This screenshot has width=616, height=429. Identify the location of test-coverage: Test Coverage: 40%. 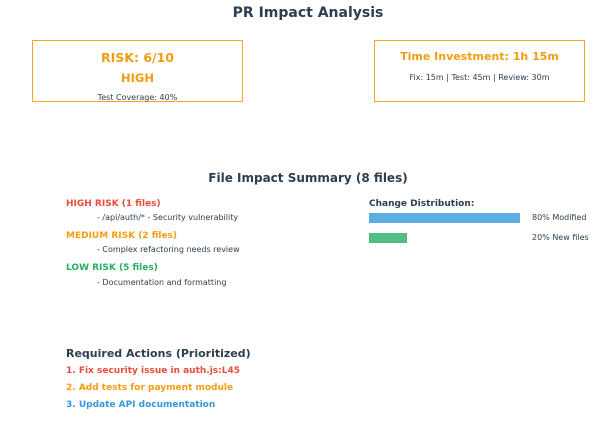
(137, 97).